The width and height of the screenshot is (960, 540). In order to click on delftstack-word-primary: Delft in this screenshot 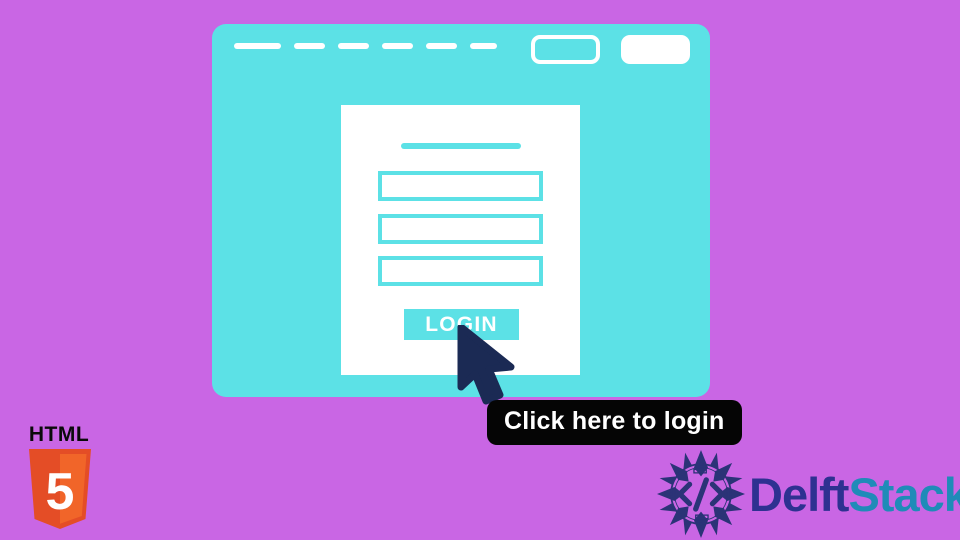, I will do `click(799, 494)`.